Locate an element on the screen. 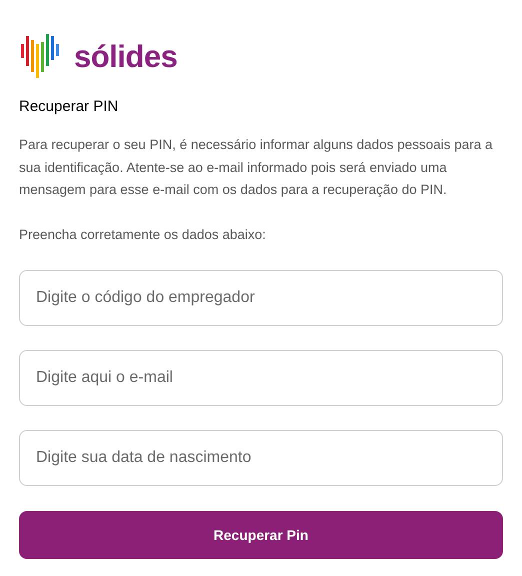  logo-icon is located at coordinates (40, 56).